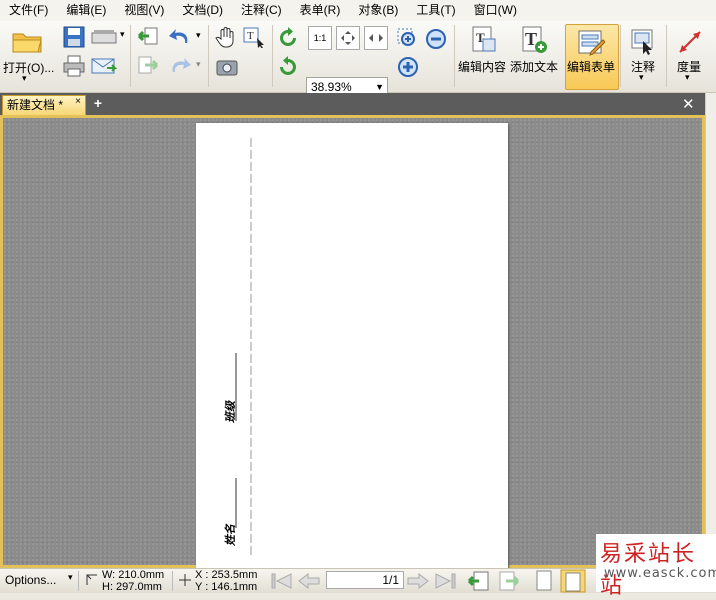 This screenshot has height=600, width=716. What do you see at coordinates (348, 38) in the screenshot?
I see `fit-page-icon` at bounding box center [348, 38].